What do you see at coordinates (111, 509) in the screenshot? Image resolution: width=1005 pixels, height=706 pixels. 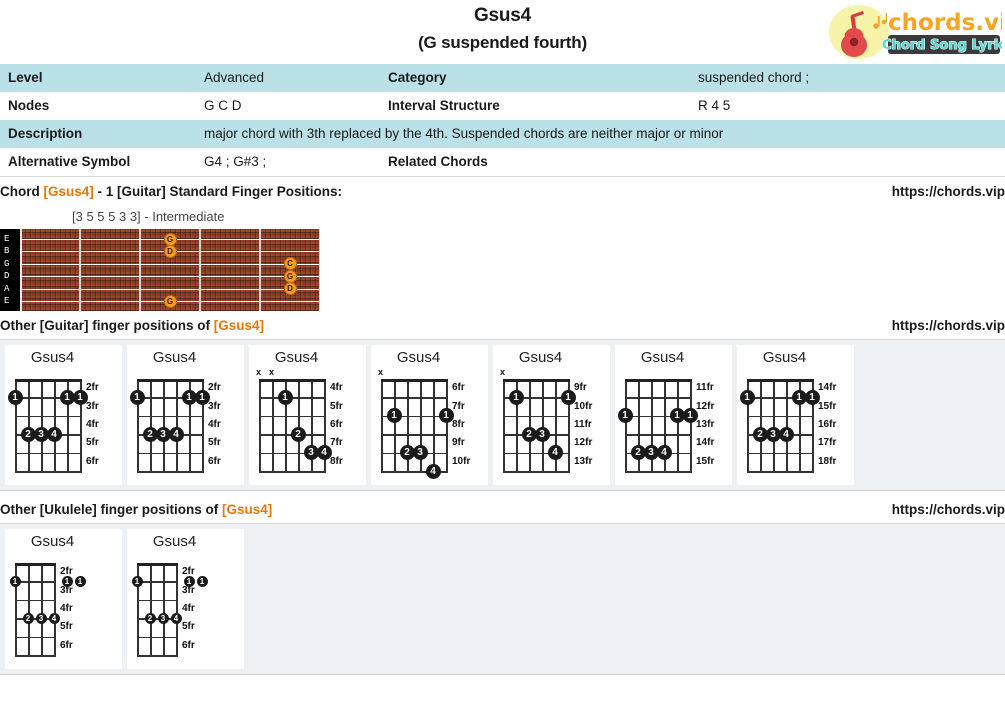 I see `other-ukulele-prefix: Other [Ukulele] finger positions of` at bounding box center [111, 509].